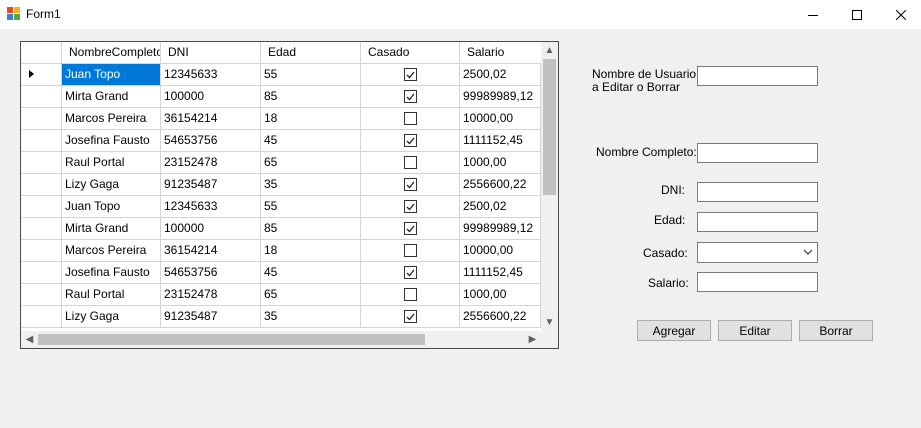 The width and height of the screenshot is (921, 428). Describe the element at coordinates (757, 192) in the screenshot. I see `dni-input` at that location.